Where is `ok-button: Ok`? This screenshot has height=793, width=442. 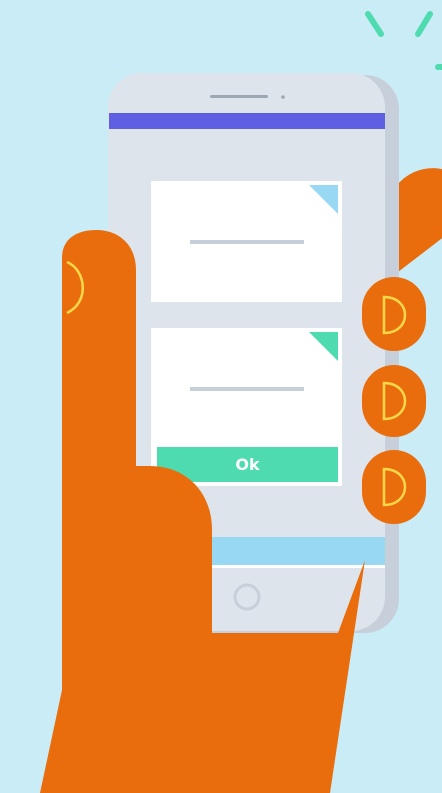
ok-button: Ok is located at coordinates (247, 464).